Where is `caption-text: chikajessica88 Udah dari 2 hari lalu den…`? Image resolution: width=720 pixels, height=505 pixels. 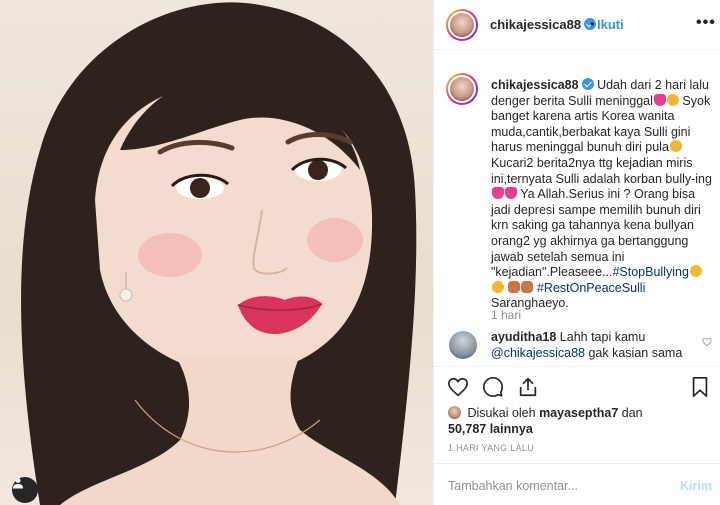
caption-text: chikajessica88 Udah dari 2 hari lalu den… is located at coordinates (601, 194).